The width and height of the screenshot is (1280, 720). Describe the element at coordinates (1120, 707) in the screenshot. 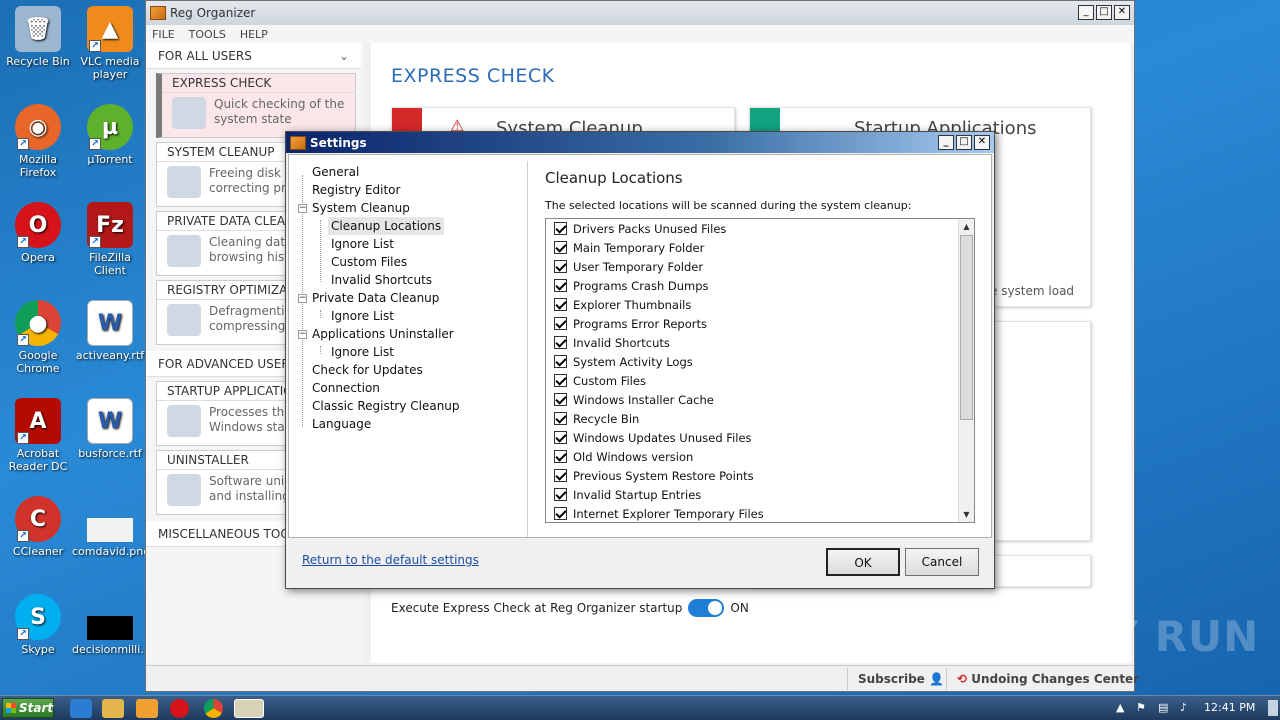

I see `tray-expand-icon: ▲` at that location.